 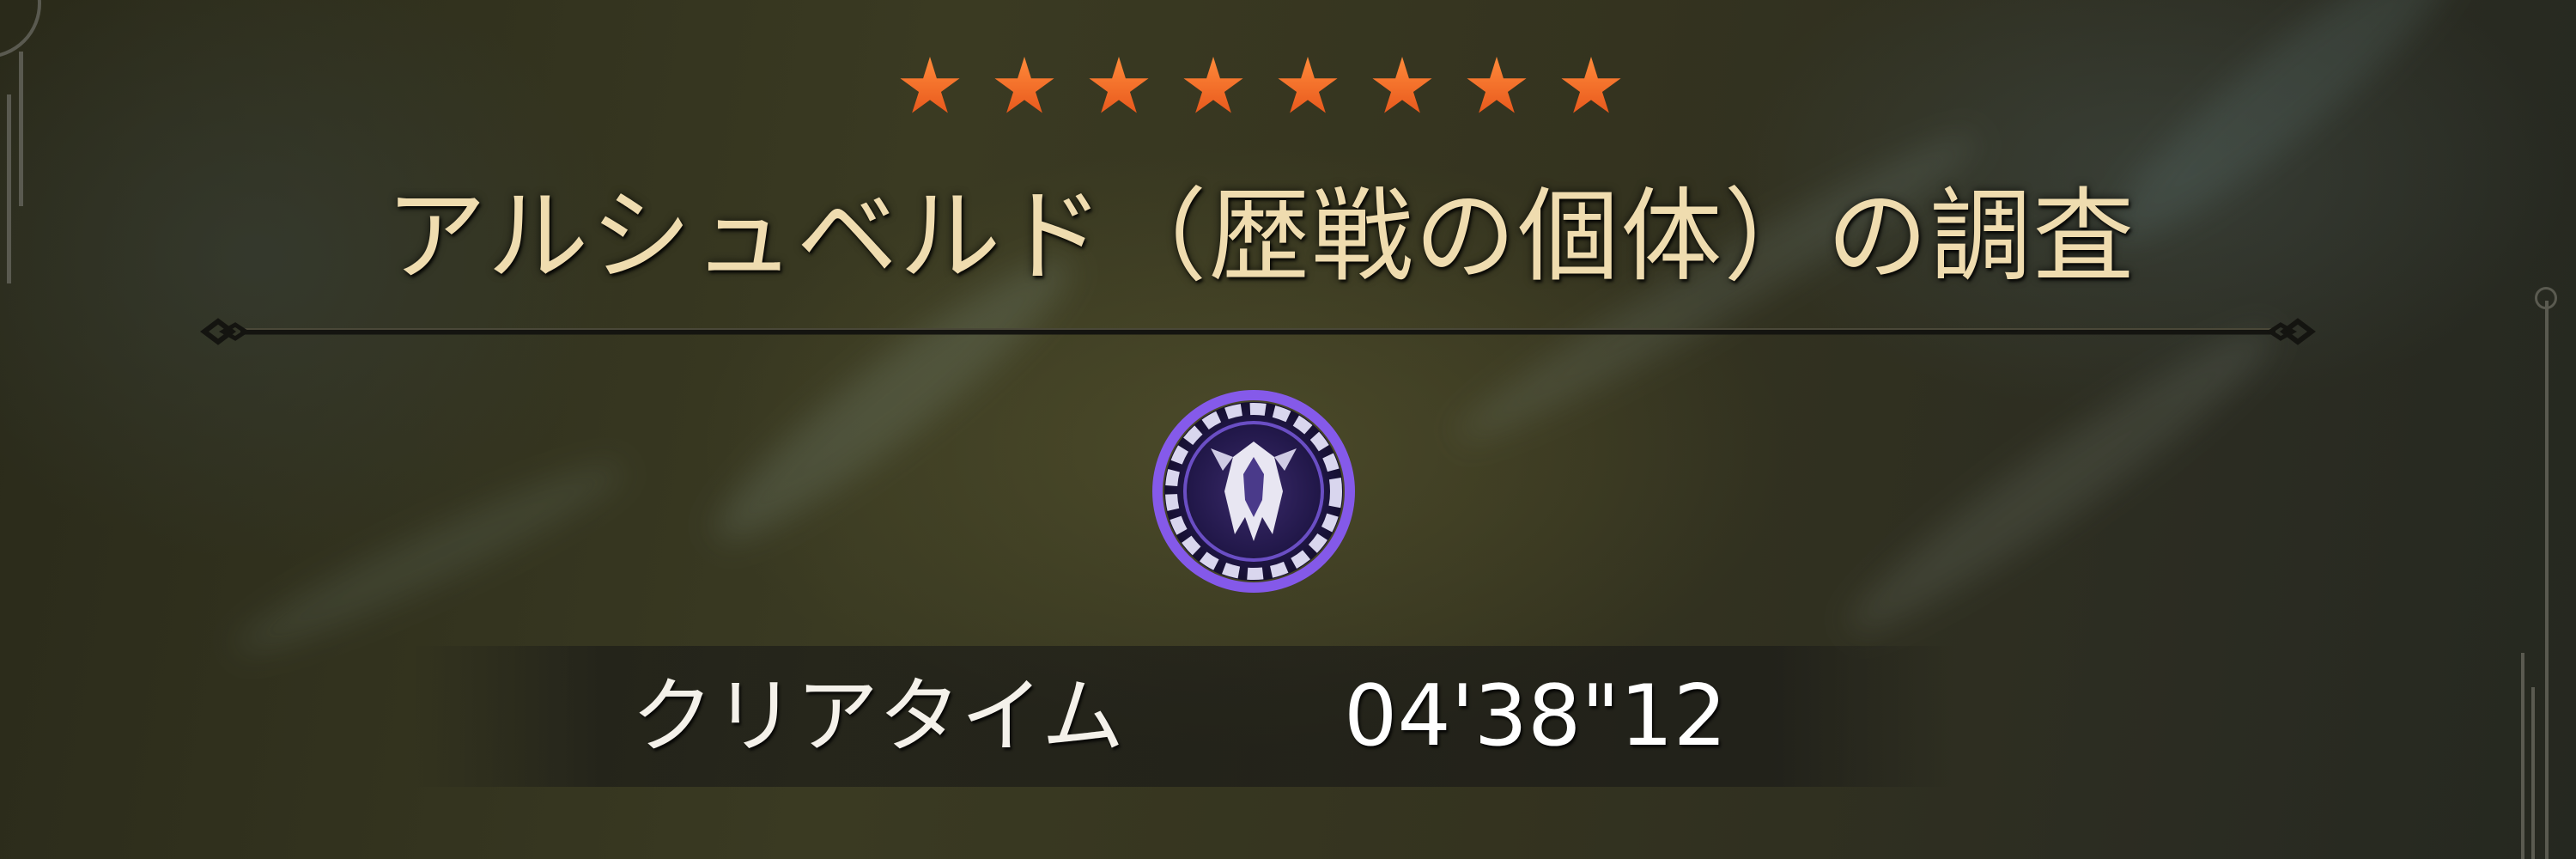 I want to click on title-divider, so click(x=1258, y=332).